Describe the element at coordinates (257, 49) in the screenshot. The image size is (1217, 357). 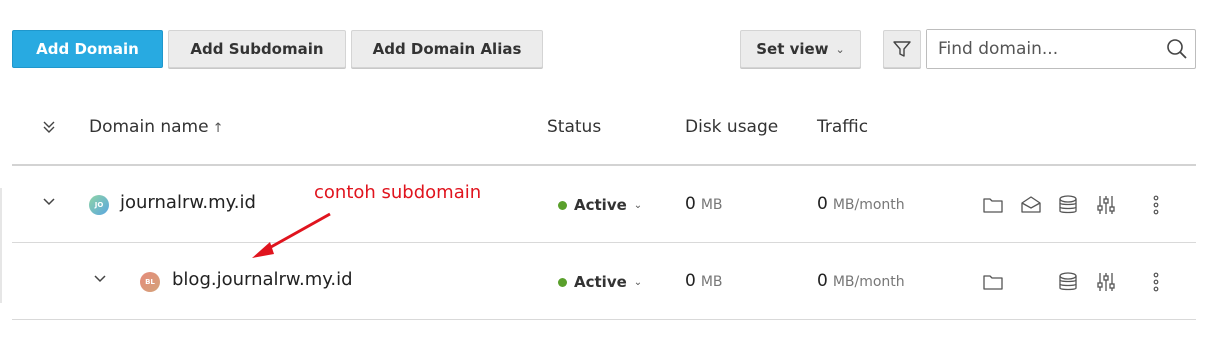
I see `add-subdomain-button: Add Subdomain` at that location.